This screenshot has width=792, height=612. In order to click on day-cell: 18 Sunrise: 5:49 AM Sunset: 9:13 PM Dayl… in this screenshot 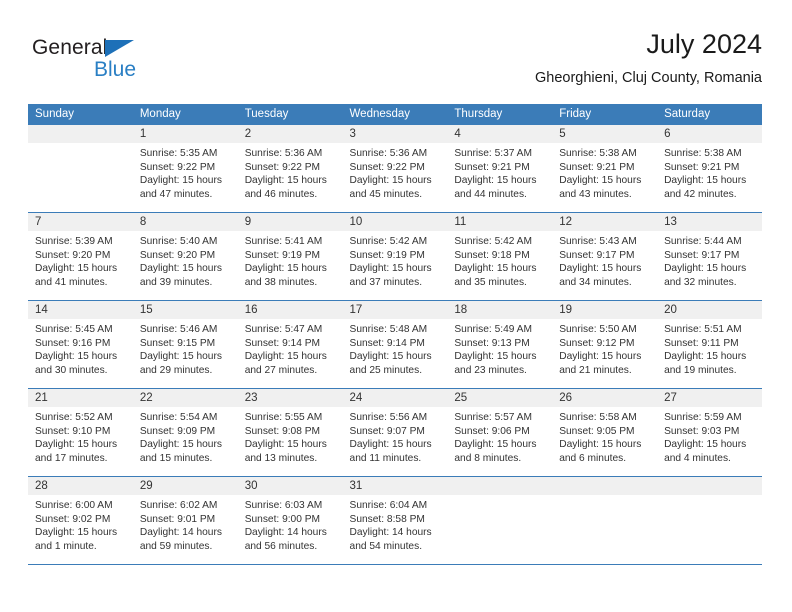, I will do `click(500, 344)`.